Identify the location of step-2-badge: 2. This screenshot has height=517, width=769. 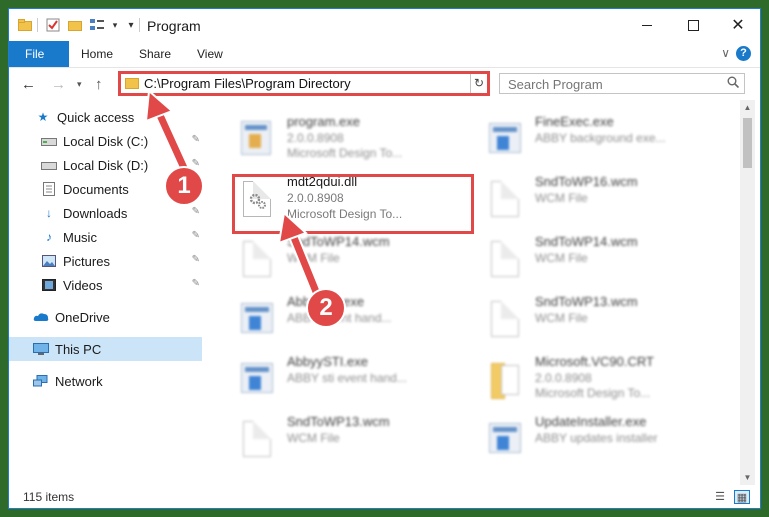
(326, 308).